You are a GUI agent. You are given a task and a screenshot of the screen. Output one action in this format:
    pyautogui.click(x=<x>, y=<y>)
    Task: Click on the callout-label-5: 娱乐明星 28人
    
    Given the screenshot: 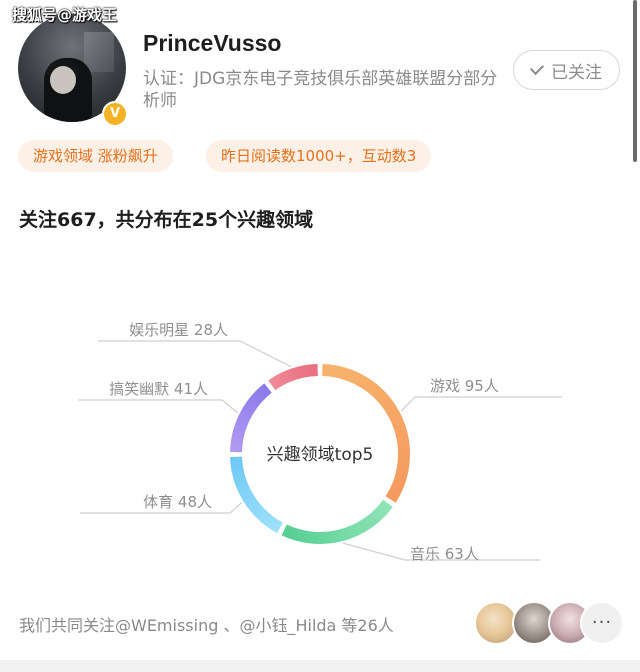 What is the action you would take?
    pyautogui.click(x=178, y=330)
    